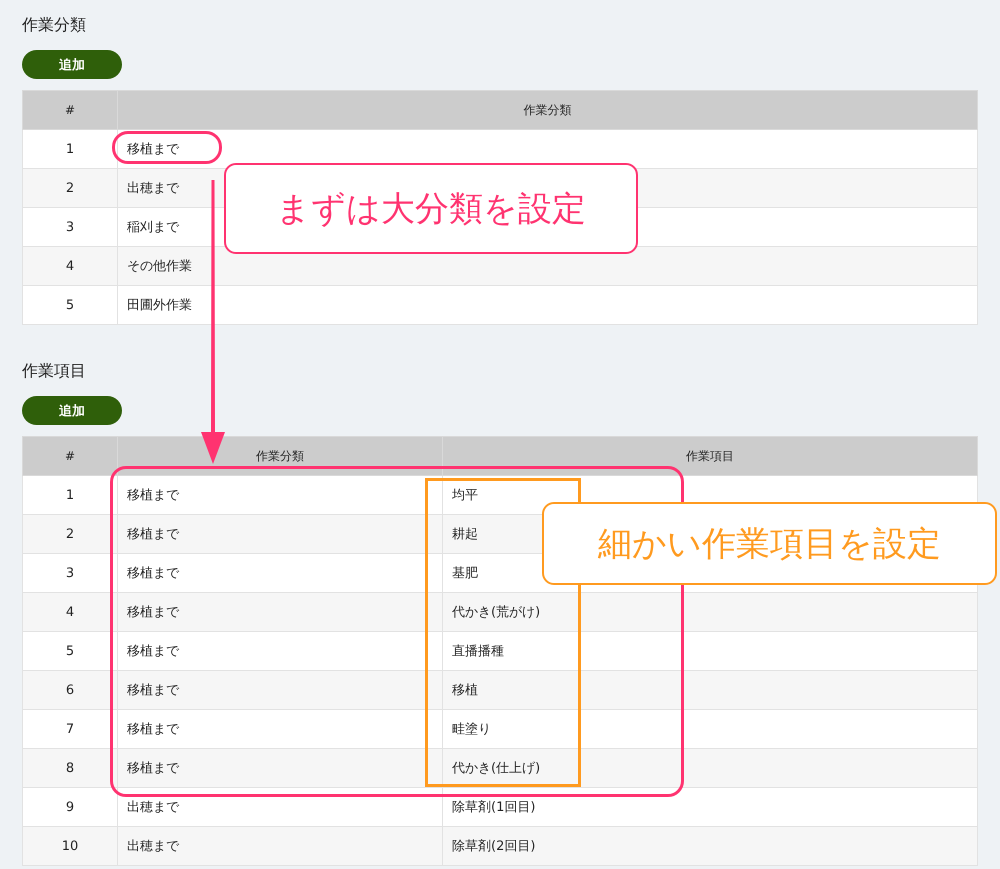 This screenshot has width=1000, height=869. What do you see at coordinates (70, 768) in the screenshot?
I see `table-cell: 8` at bounding box center [70, 768].